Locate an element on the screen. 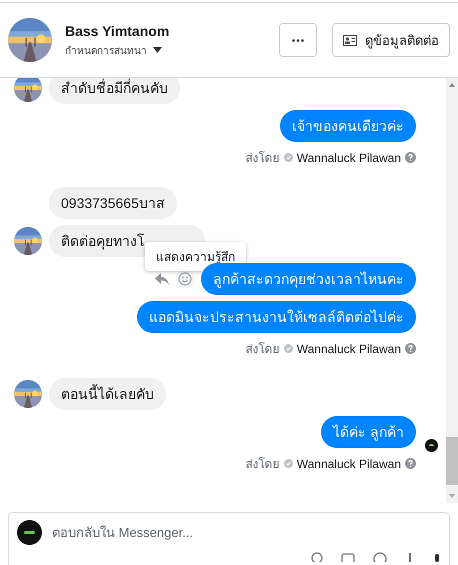  more-button is located at coordinates (298, 40).